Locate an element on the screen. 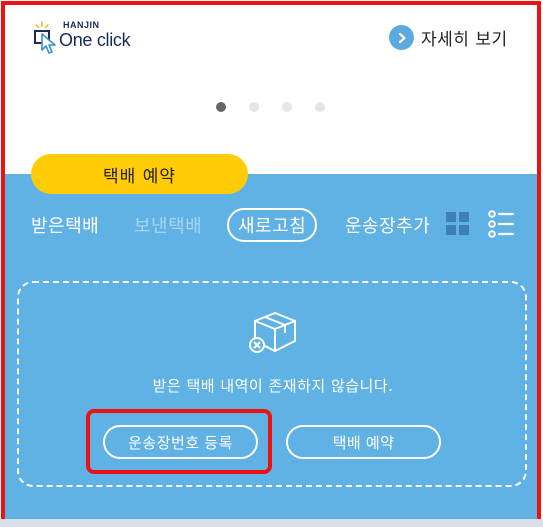 Image resolution: width=543 pixels, height=527 pixels. parcel-tabs: 받은택배 보낸택배 새로고침 운송장추가 is located at coordinates (241, 225).